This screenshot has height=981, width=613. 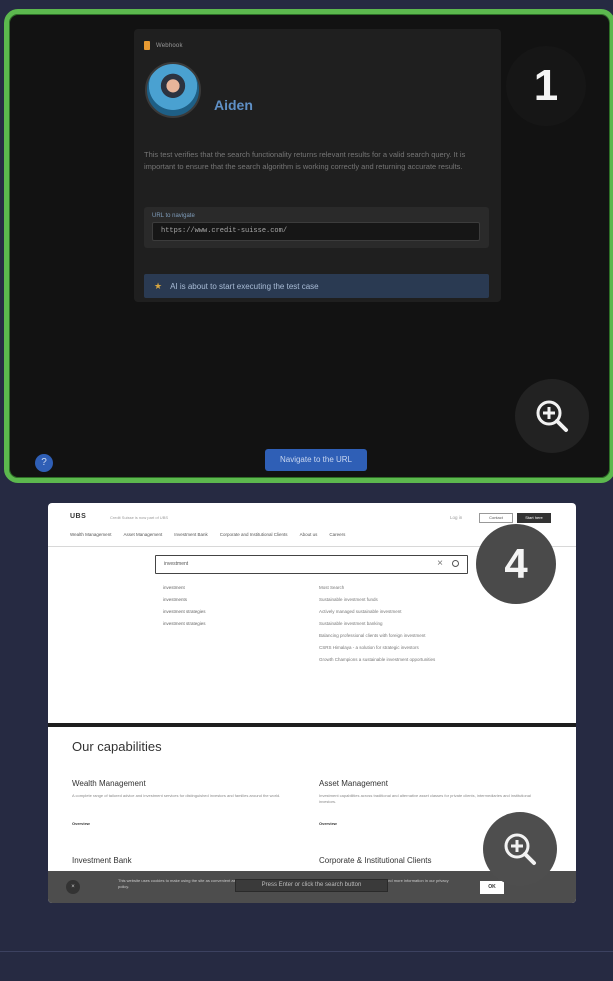 What do you see at coordinates (455, 563) in the screenshot?
I see `search-icon` at bounding box center [455, 563].